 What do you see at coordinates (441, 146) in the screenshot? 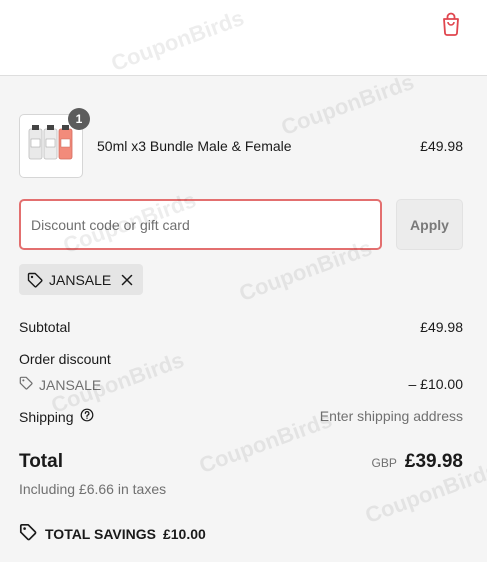
I see `product-price: £49.98` at bounding box center [441, 146].